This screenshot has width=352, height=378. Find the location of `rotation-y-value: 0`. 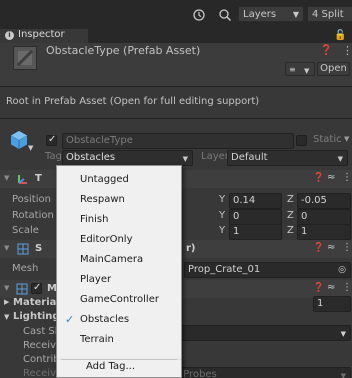

rotation-y-value: 0 is located at coordinates (236, 216).